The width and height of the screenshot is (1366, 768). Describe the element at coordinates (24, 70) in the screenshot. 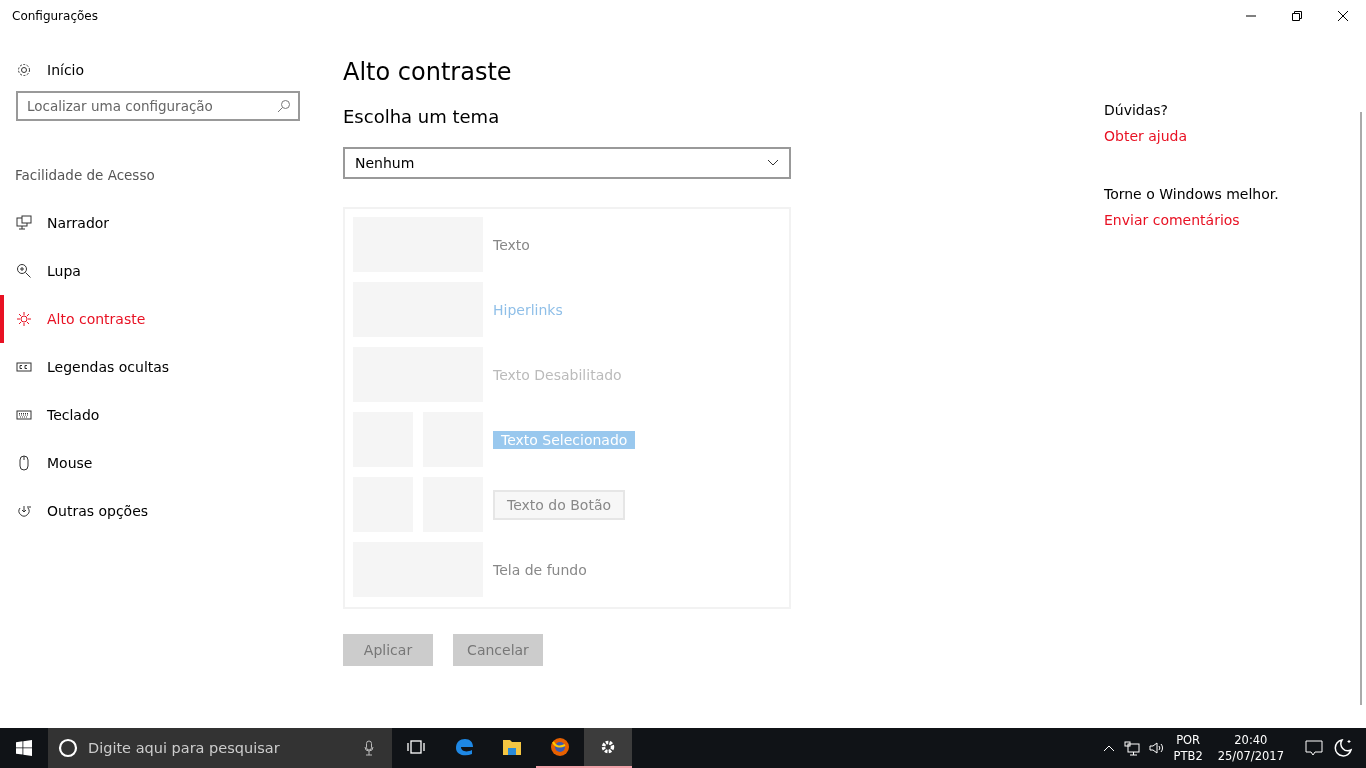

I see `gear-icon` at that location.